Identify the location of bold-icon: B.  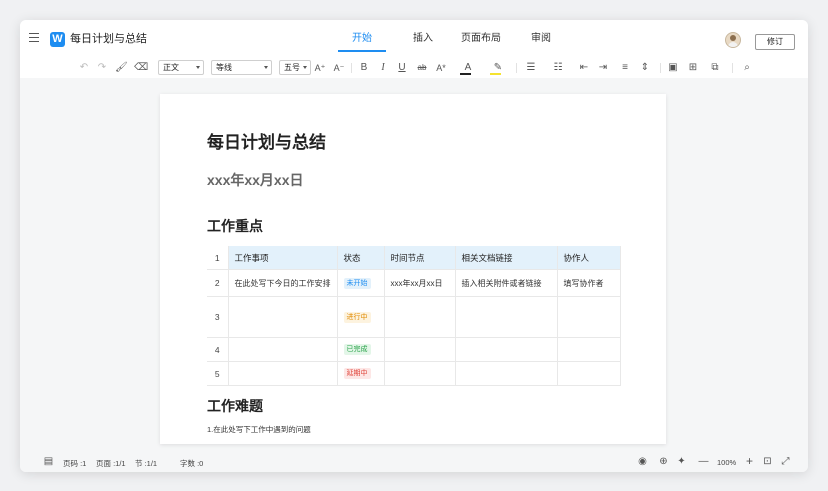
(364, 68).